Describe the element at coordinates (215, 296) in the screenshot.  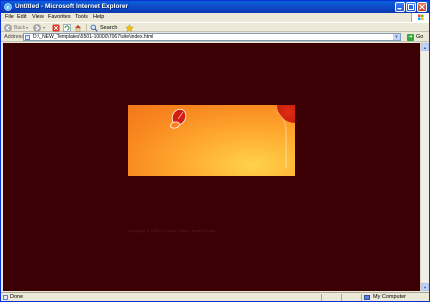
I see `status-bar: Done My Computer` at that location.